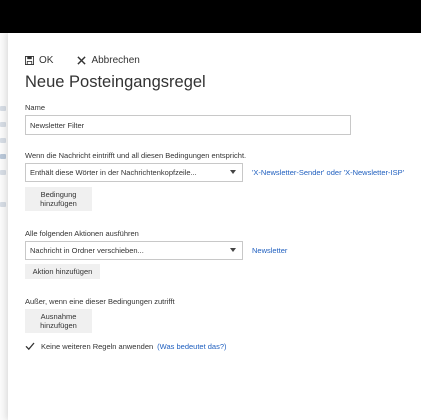  I want to click on actions-label: Alle folgenden Aktionen ausführen, so click(82, 233).